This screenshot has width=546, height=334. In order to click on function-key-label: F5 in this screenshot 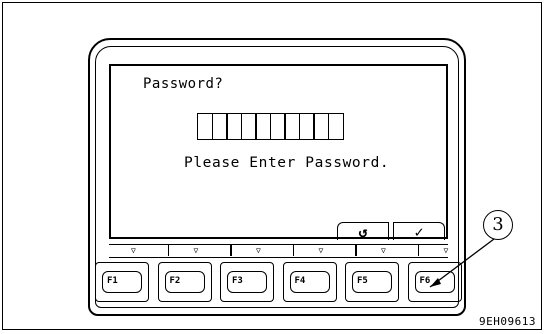, I will do `click(372, 282)`.